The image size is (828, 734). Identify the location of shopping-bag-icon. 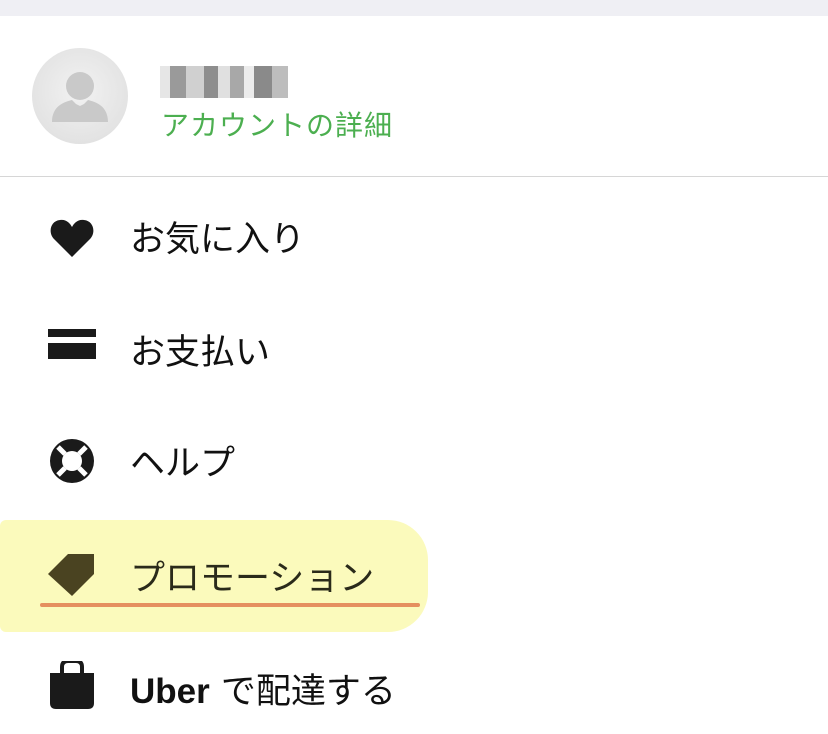
(72, 685).